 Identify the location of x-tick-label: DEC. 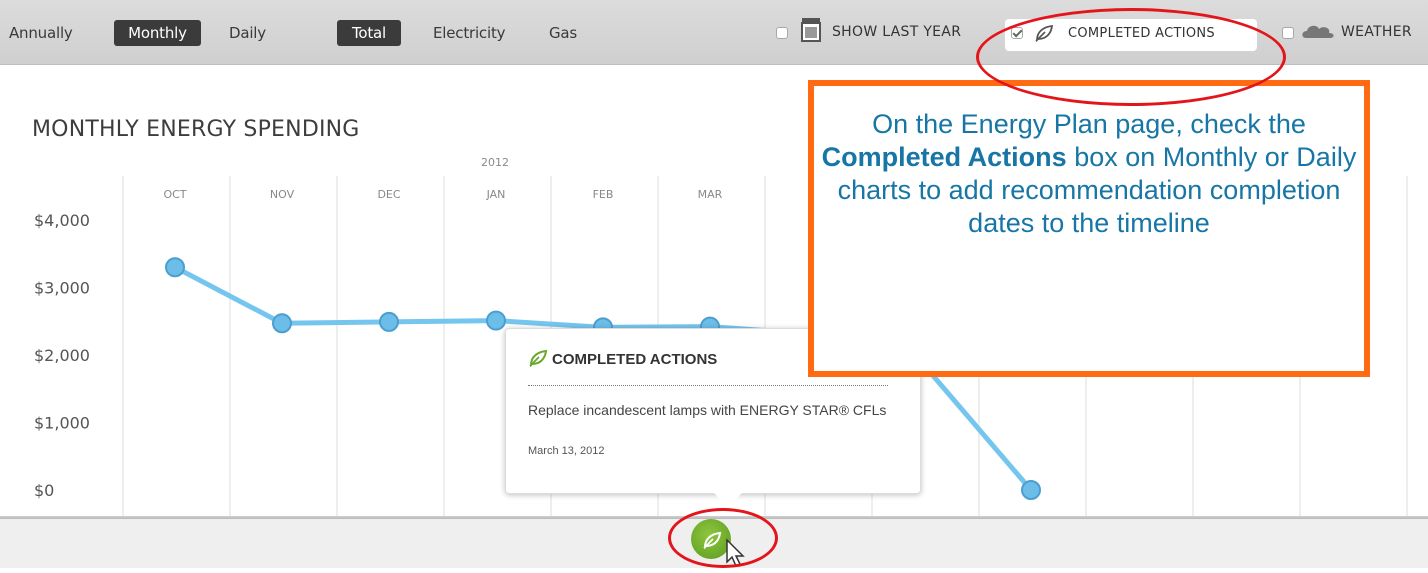
(388, 194).